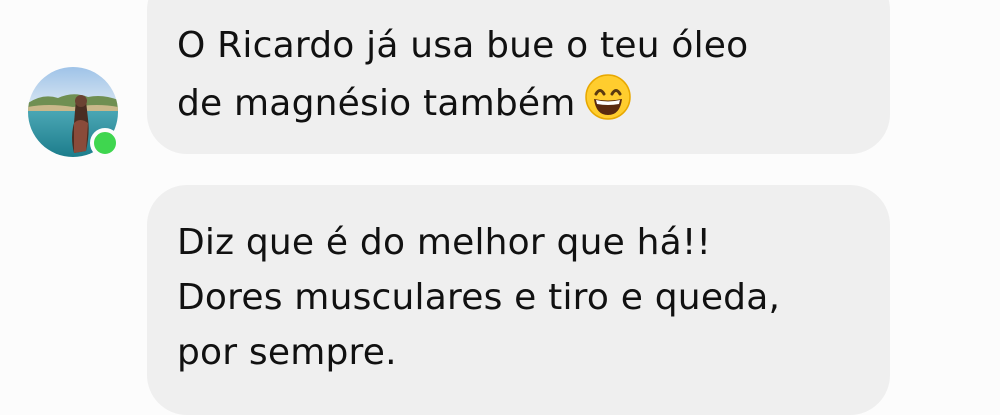 The height and width of the screenshot is (415, 1000). I want to click on message-line: de magnésio também, so click(376, 103).